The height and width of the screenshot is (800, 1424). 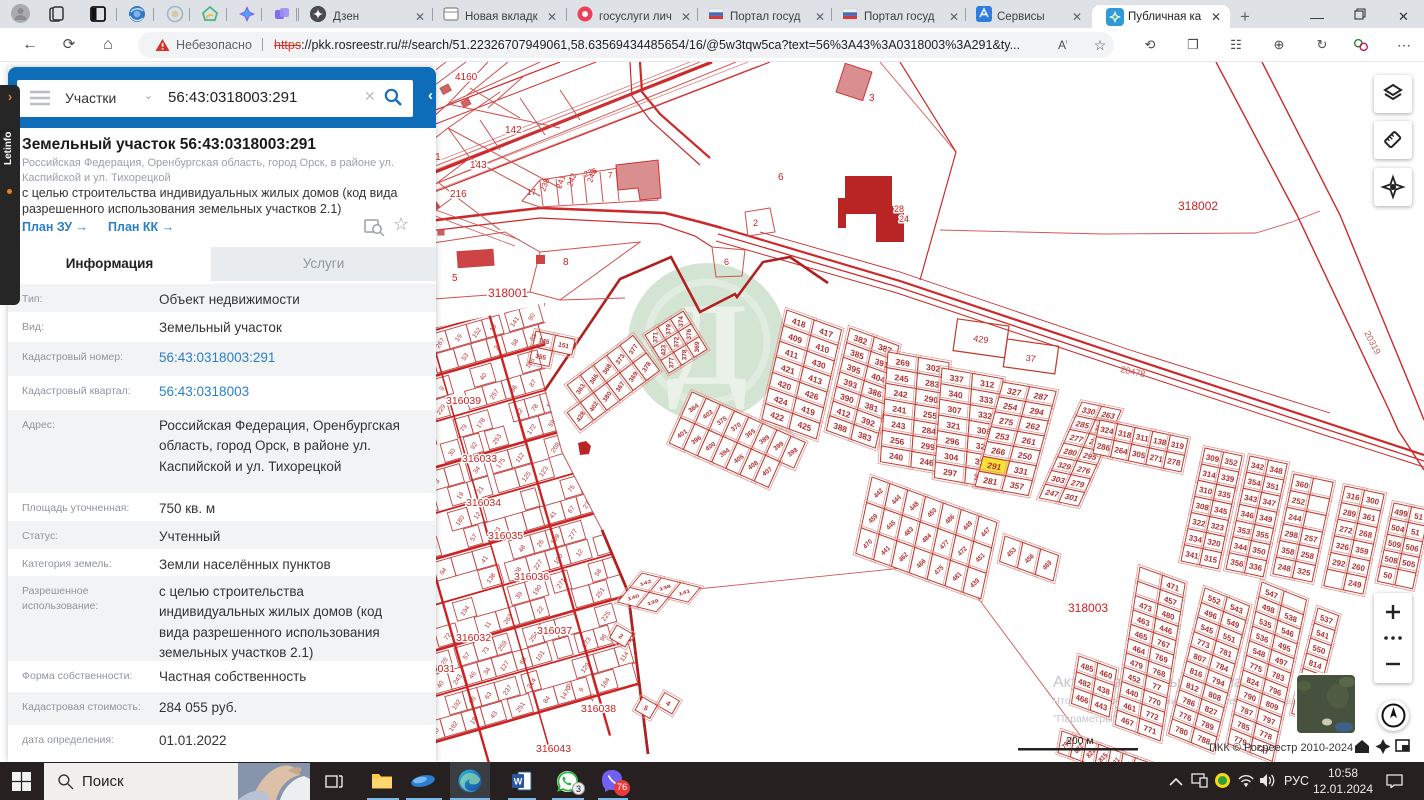 What do you see at coordinates (478, 165) in the screenshot?
I see `svg-text: 143` at bounding box center [478, 165].